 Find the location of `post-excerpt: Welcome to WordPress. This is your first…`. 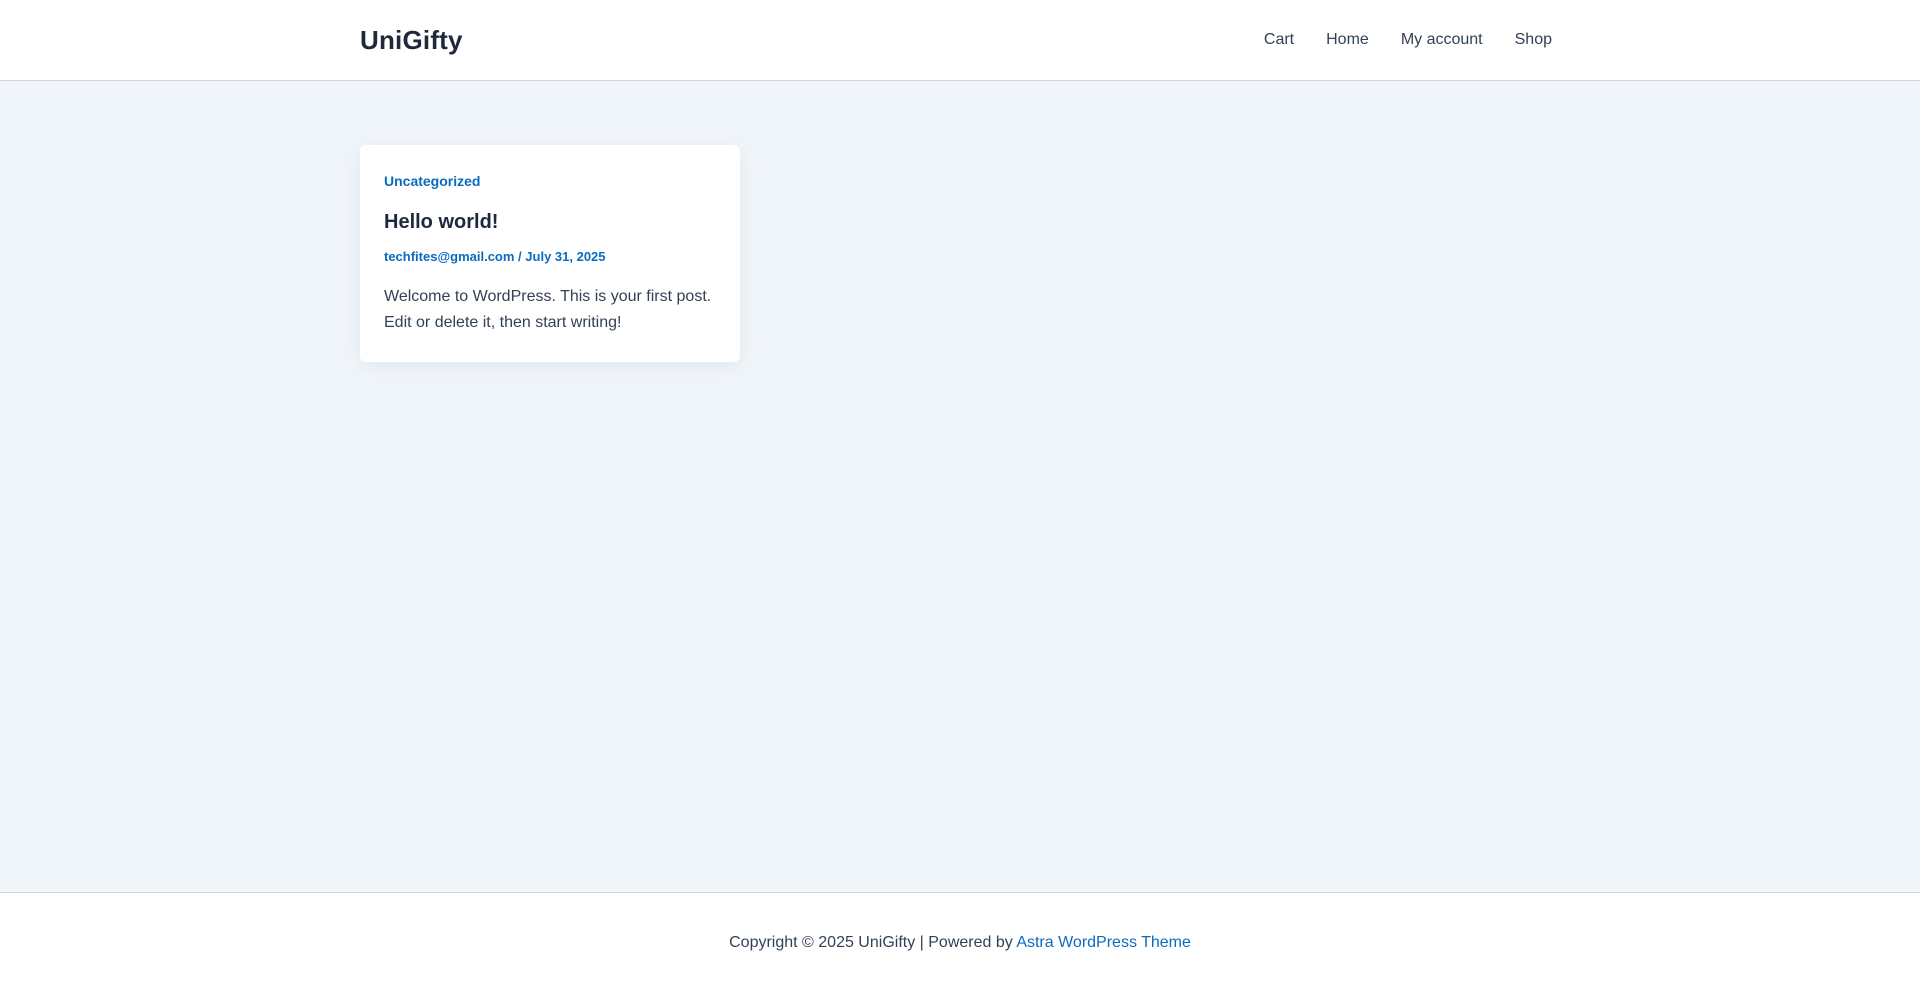

post-excerpt: Welcome to WordPress. This is your first… is located at coordinates (548, 309).